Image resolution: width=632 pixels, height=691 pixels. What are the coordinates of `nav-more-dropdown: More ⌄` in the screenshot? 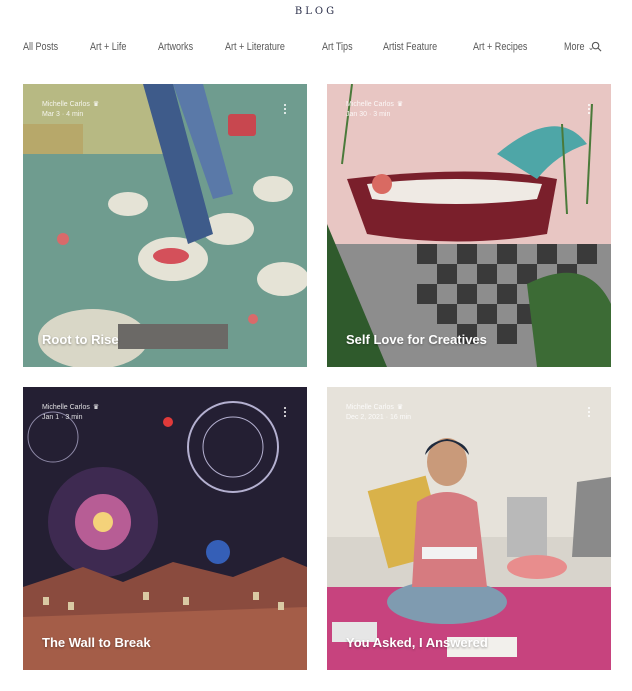 It's located at (579, 47).